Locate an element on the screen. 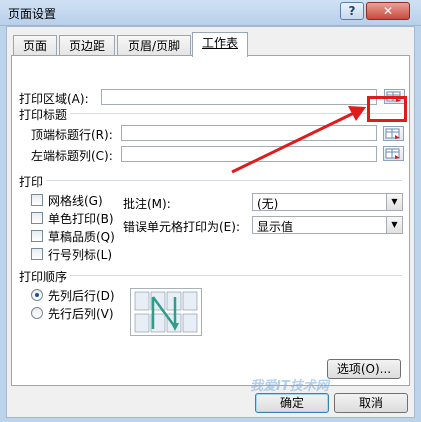 The height and width of the screenshot is (422, 421). watermark-text: 我爱IT技术网 is located at coordinates (289, 386).